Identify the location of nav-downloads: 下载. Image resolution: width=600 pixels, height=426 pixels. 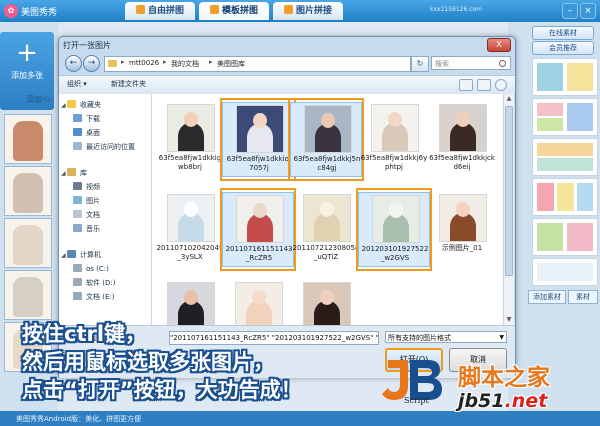
(86, 120).